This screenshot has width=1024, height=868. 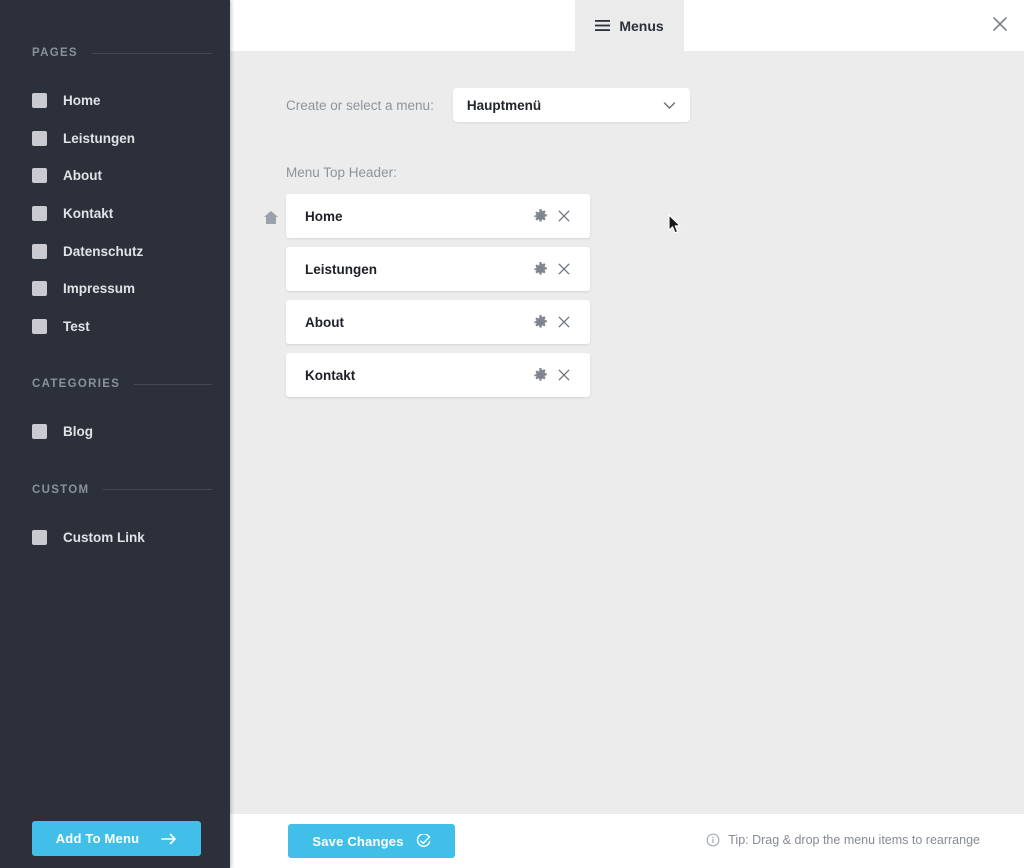 What do you see at coordinates (423, 841) in the screenshot?
I see `check-circle-icon` at bounding box center [423, 841].